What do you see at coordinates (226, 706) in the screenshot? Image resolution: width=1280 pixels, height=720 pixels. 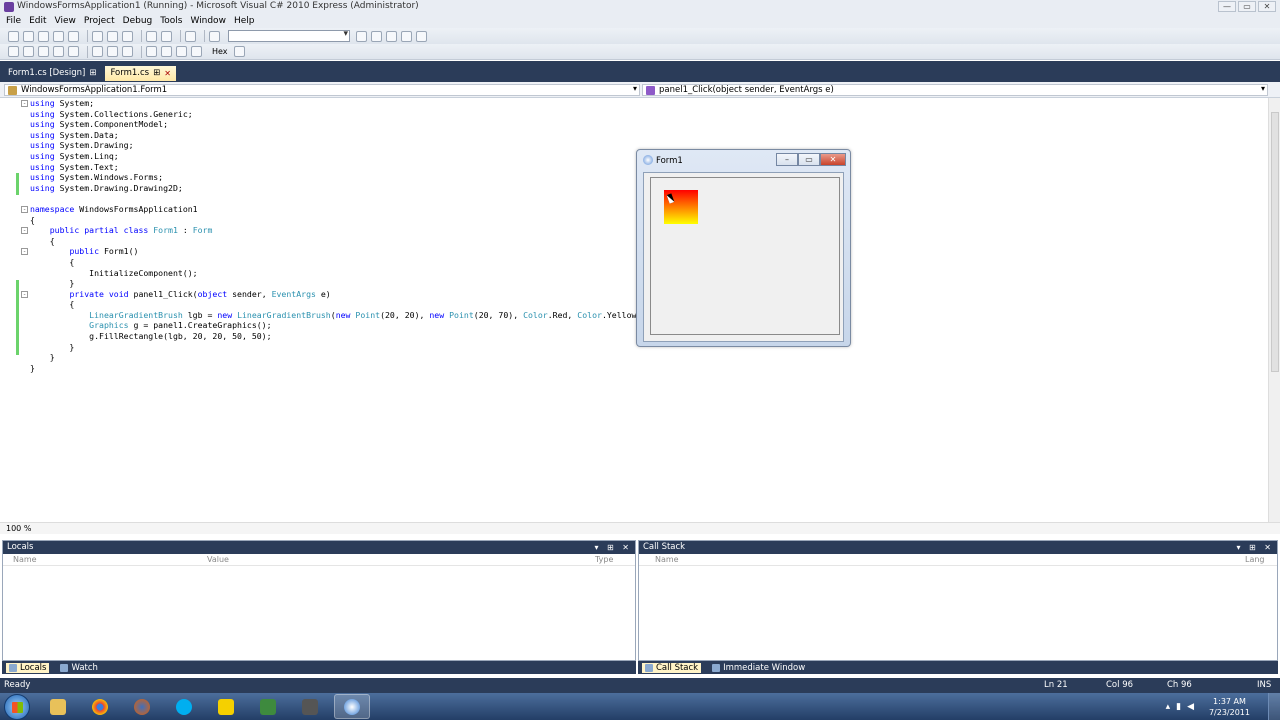 I see `taskbar-aim` at bounding box center [226, 706].